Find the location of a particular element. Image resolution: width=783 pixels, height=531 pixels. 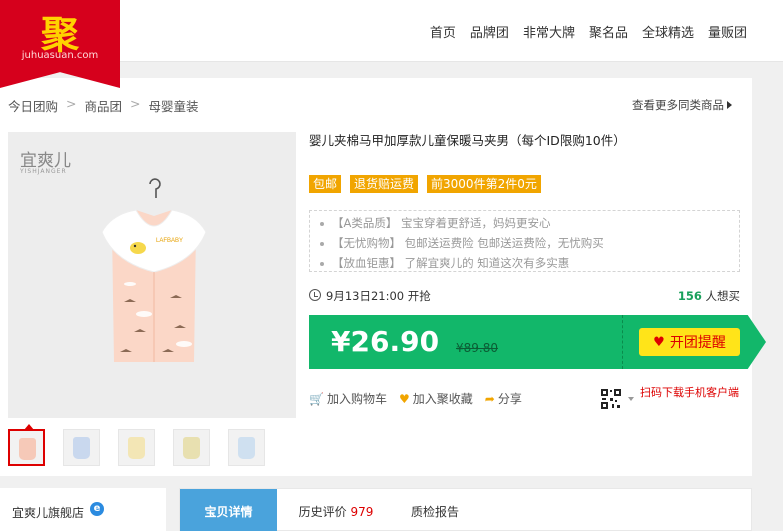

logo-domain: juhuasuan.com is located at coordinates (60, 55).